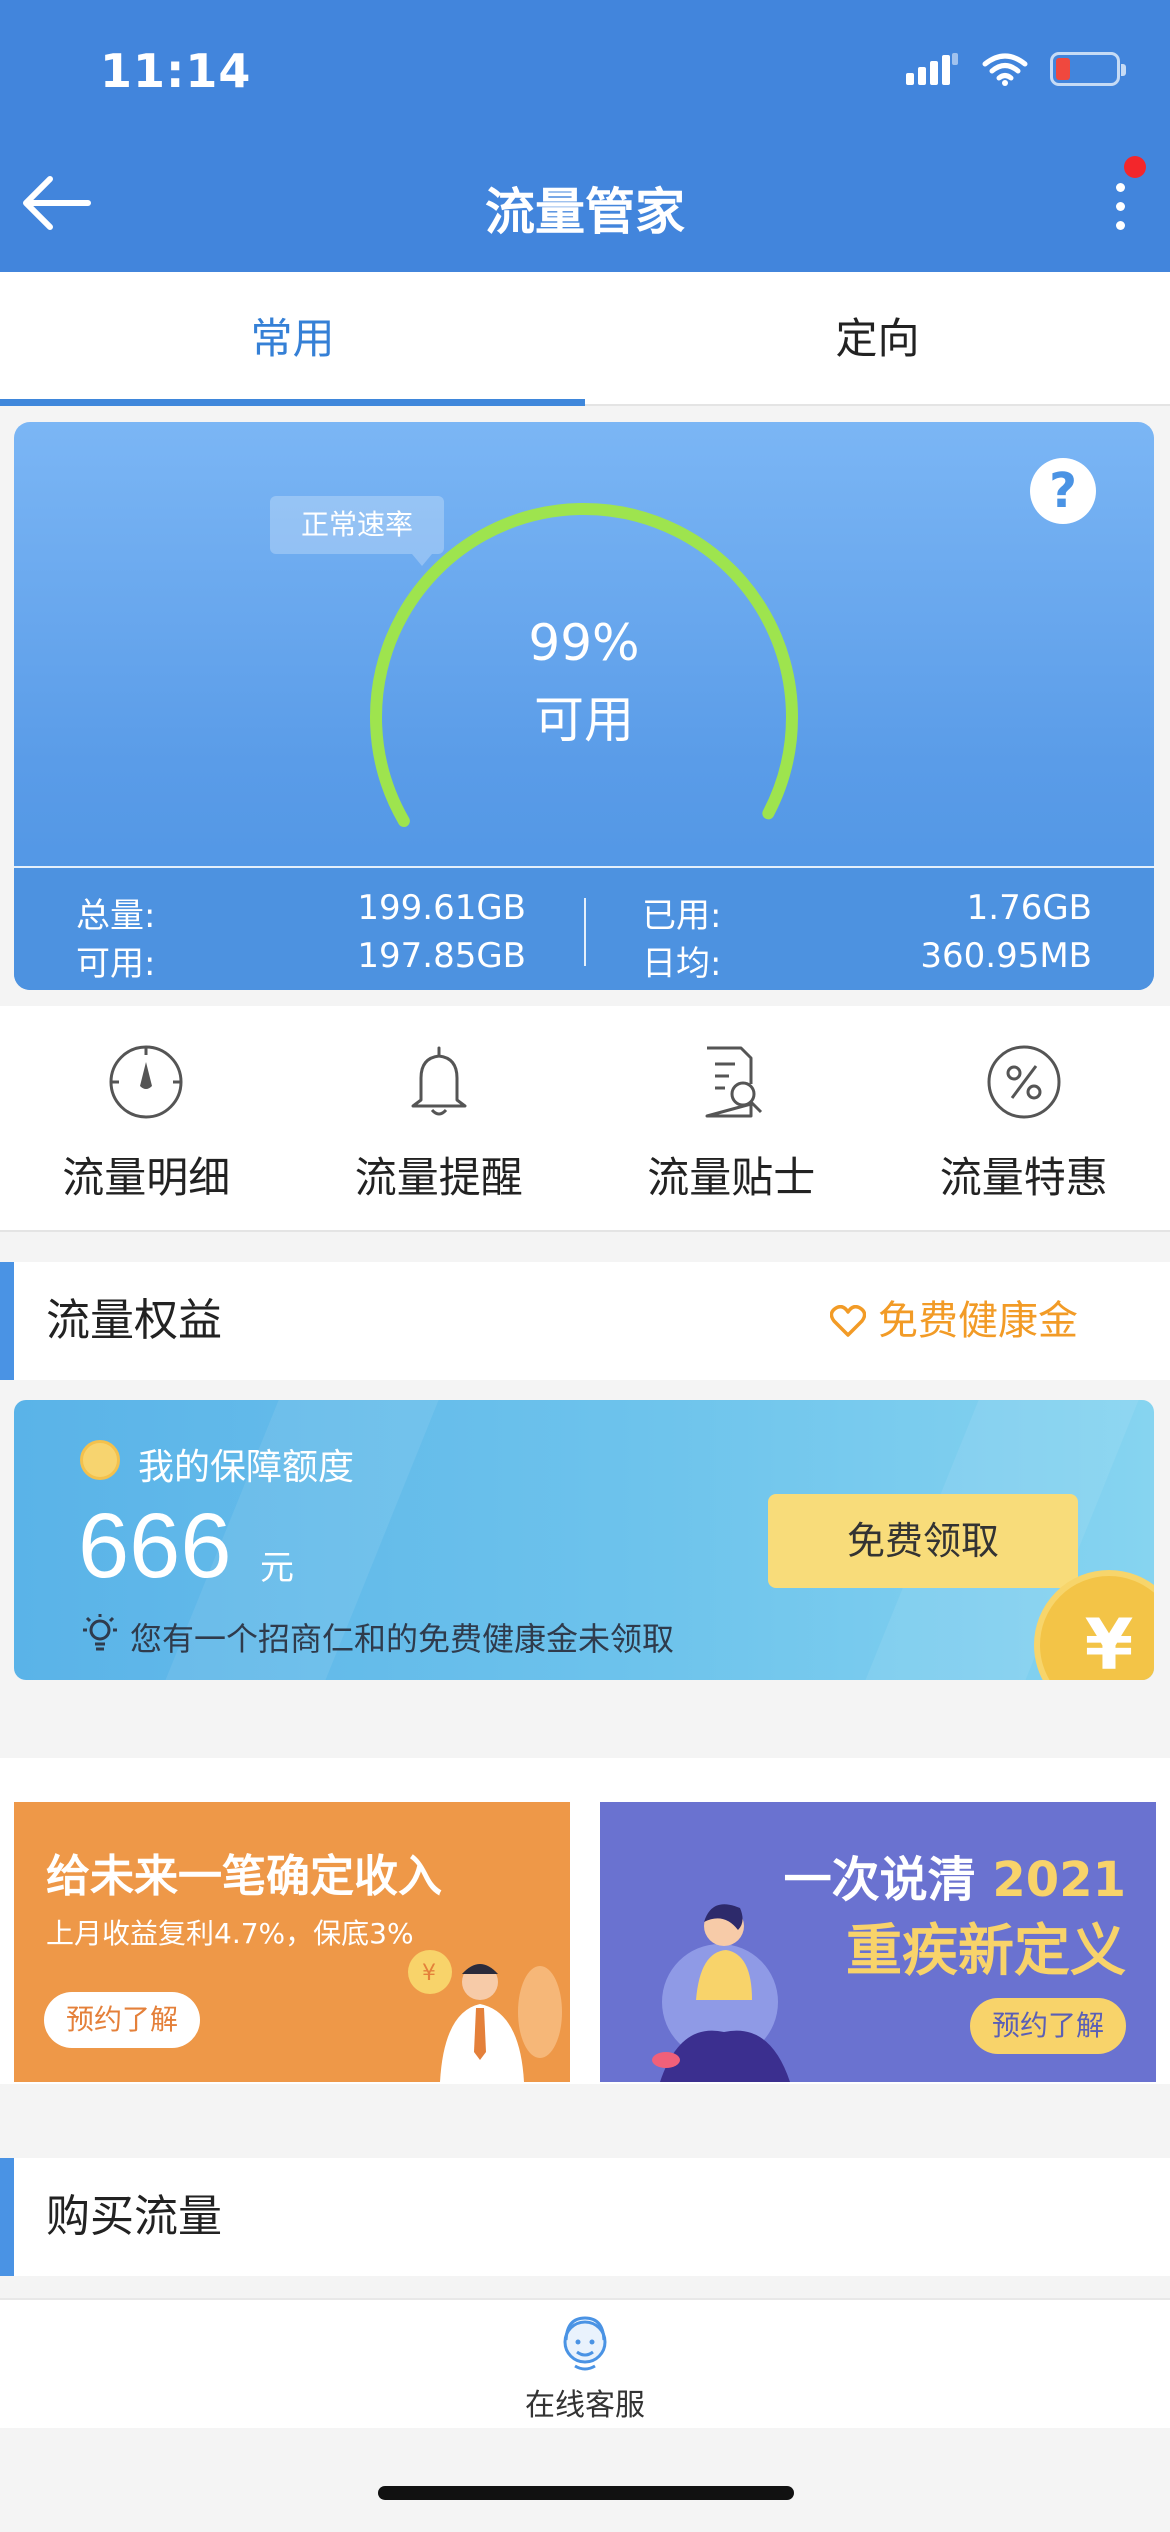 The height and width of the screenshot is (2532, 1170). Describe the element at coordinates (441, 956) in the screenshot. I see `stat-available-value: 197.85GB` at that location.